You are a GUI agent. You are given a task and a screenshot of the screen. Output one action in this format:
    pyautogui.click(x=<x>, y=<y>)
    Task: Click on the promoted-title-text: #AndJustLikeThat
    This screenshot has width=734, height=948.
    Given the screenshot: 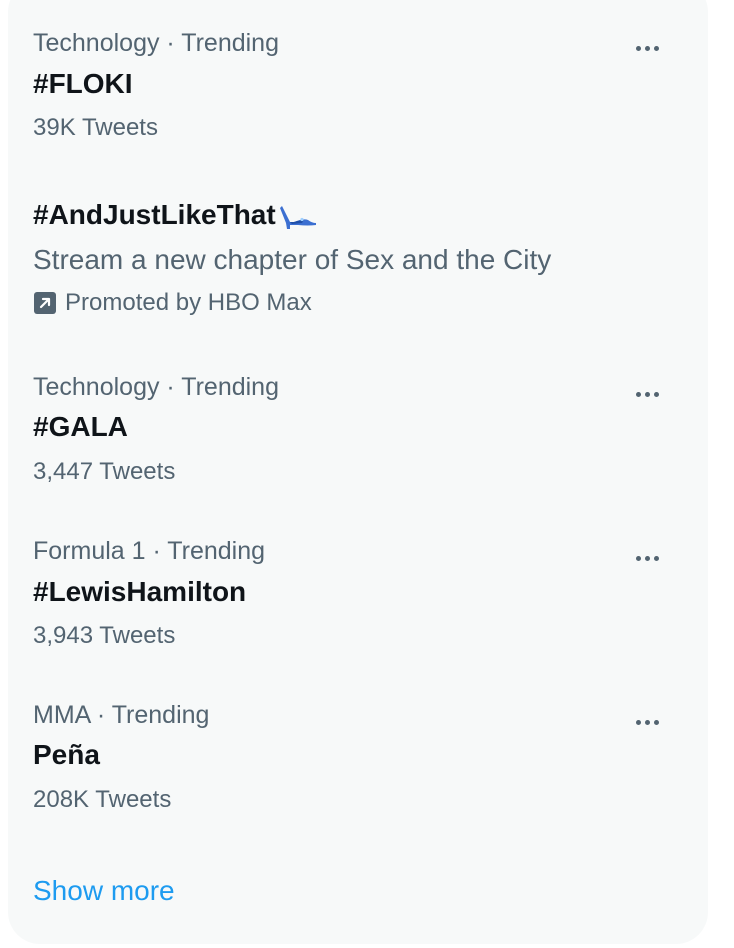 What is the action you would take?
    pyautogui.click(x=154, y=214)
    